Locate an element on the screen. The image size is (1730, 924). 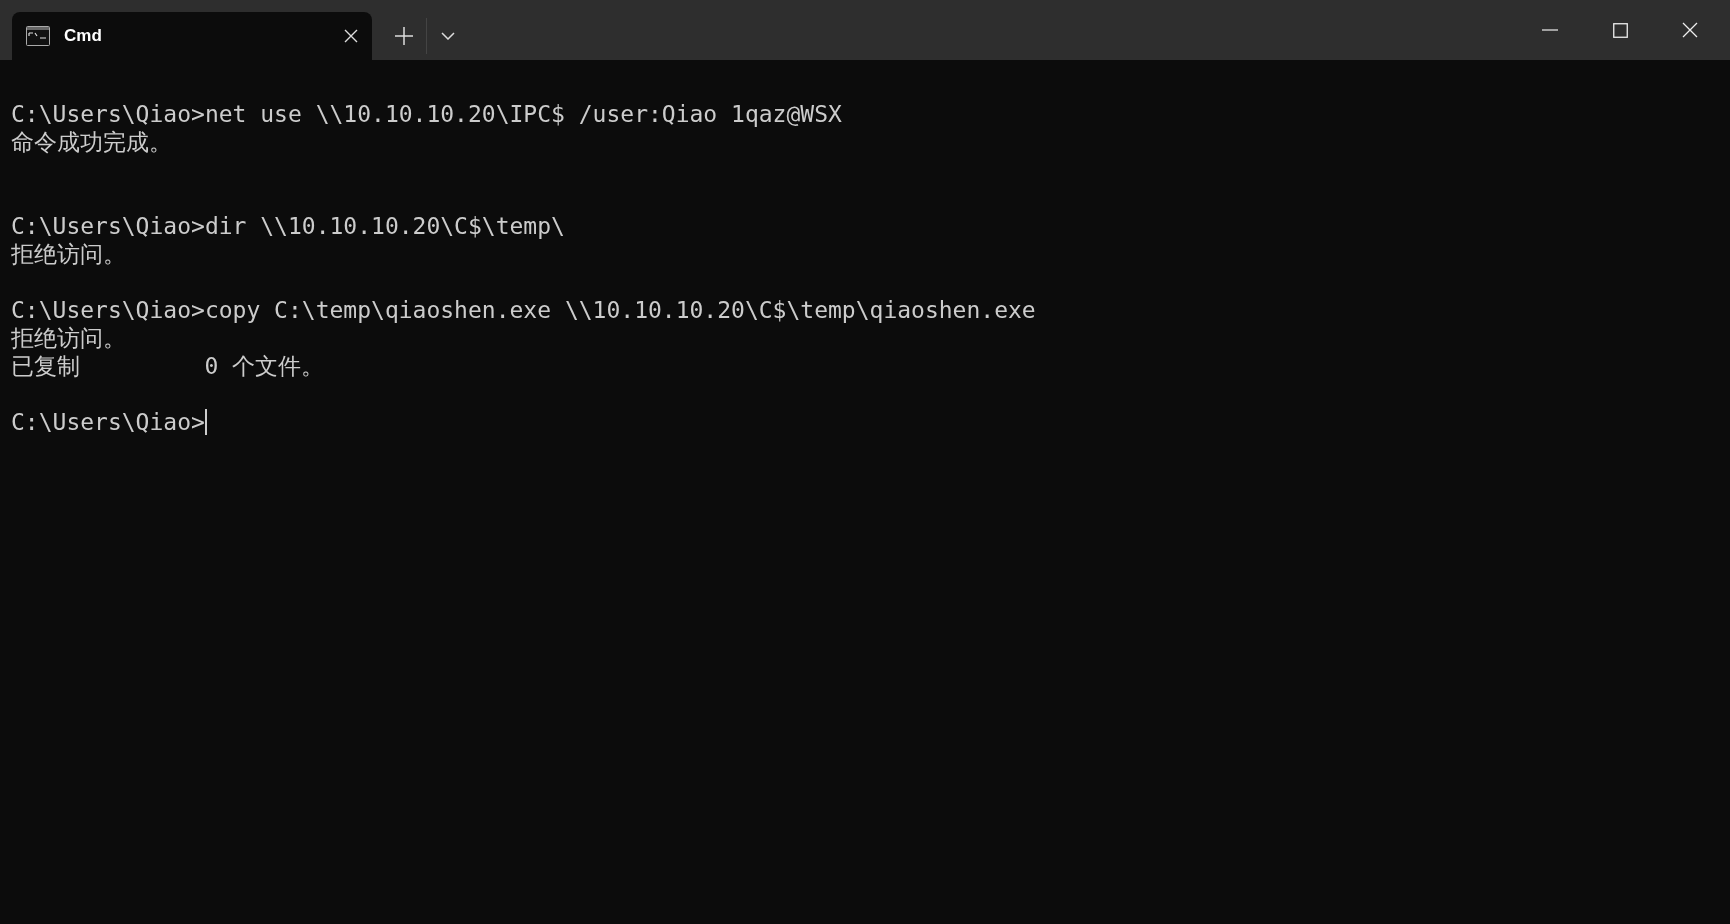
terminal-icon is located at coordinates (38, 36).